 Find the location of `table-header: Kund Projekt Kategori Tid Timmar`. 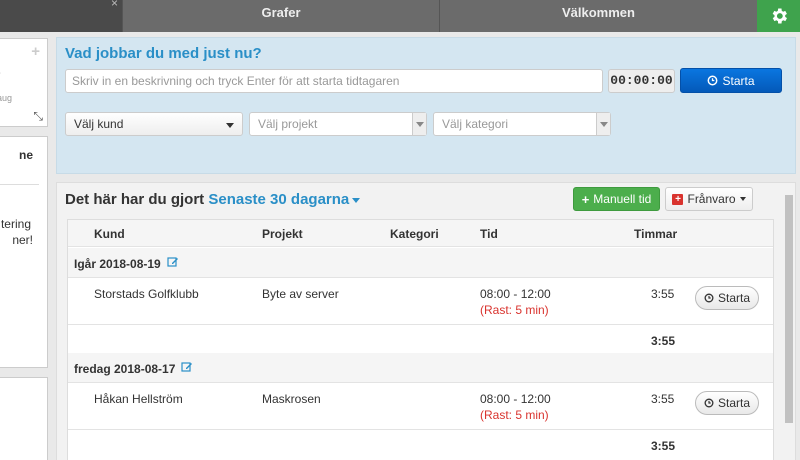

table-header: Kund Projekt Kategori Tid Timmar is located at coordinates (420, 233).